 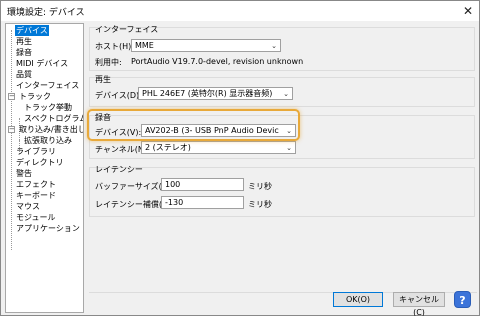 What do you see at coordinates (202, 184) in the screenshot?
I see `buffer-size-input: 100` at bounding box center [202, 184].